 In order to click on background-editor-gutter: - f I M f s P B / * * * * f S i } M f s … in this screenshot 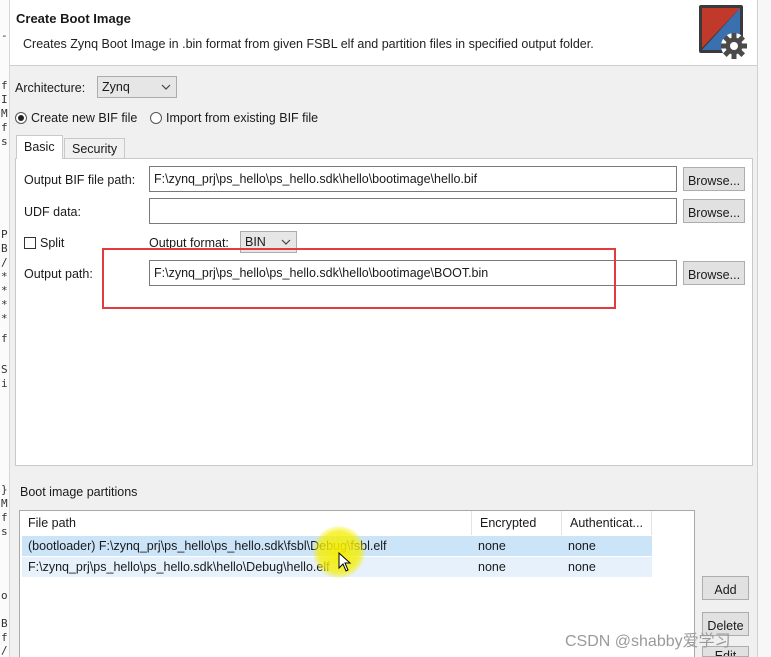, I will do `click(5, 328)`.